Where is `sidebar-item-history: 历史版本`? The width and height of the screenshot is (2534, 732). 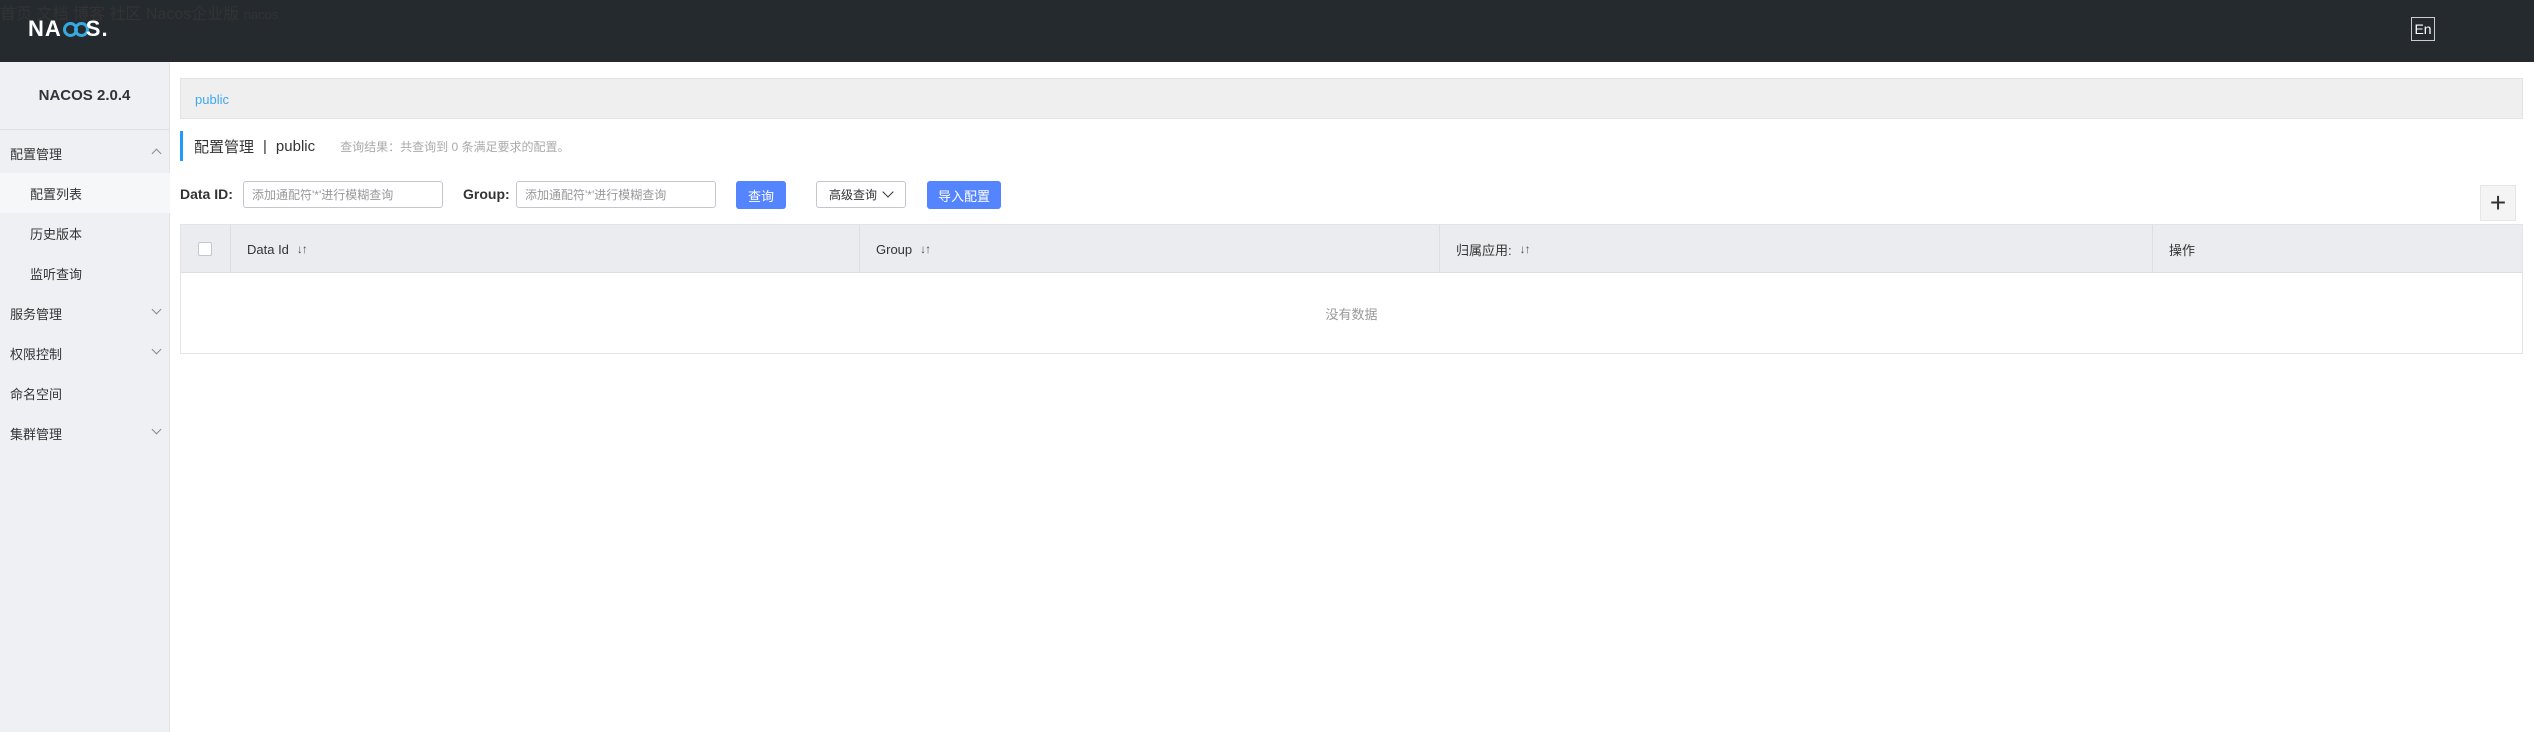 sidebar-item-history: 历史版本 is located at coordinates (85, 233).